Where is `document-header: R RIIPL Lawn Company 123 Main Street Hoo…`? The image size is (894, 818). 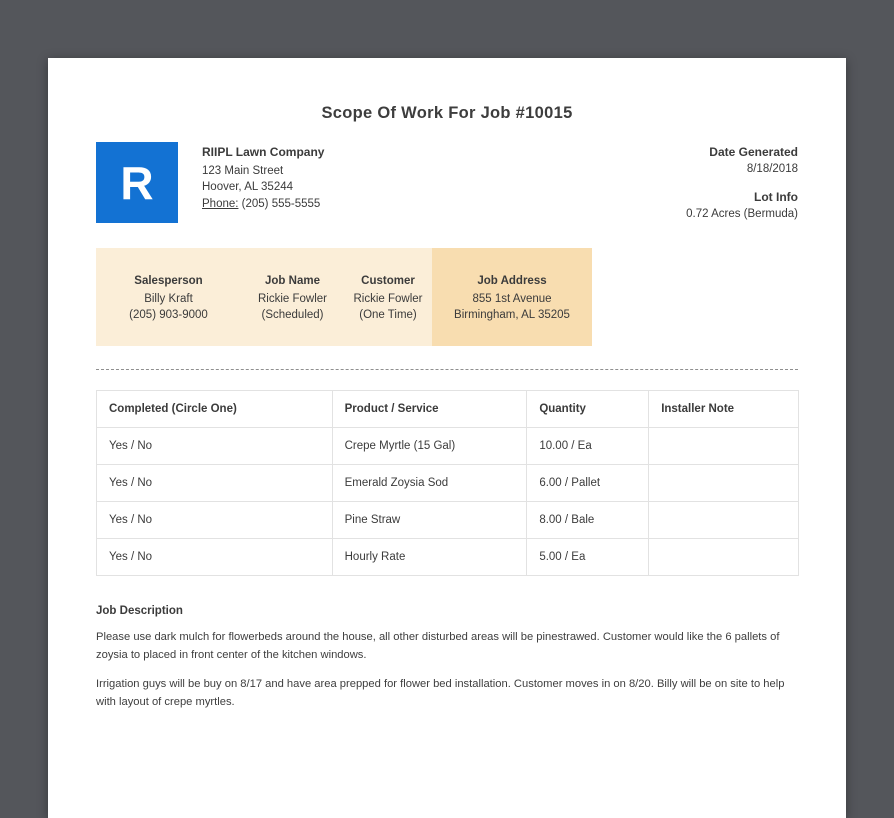
document-header: R RIIPL Lawn Company 123 Main Street Hoo… is located at coordinates (447, 182).